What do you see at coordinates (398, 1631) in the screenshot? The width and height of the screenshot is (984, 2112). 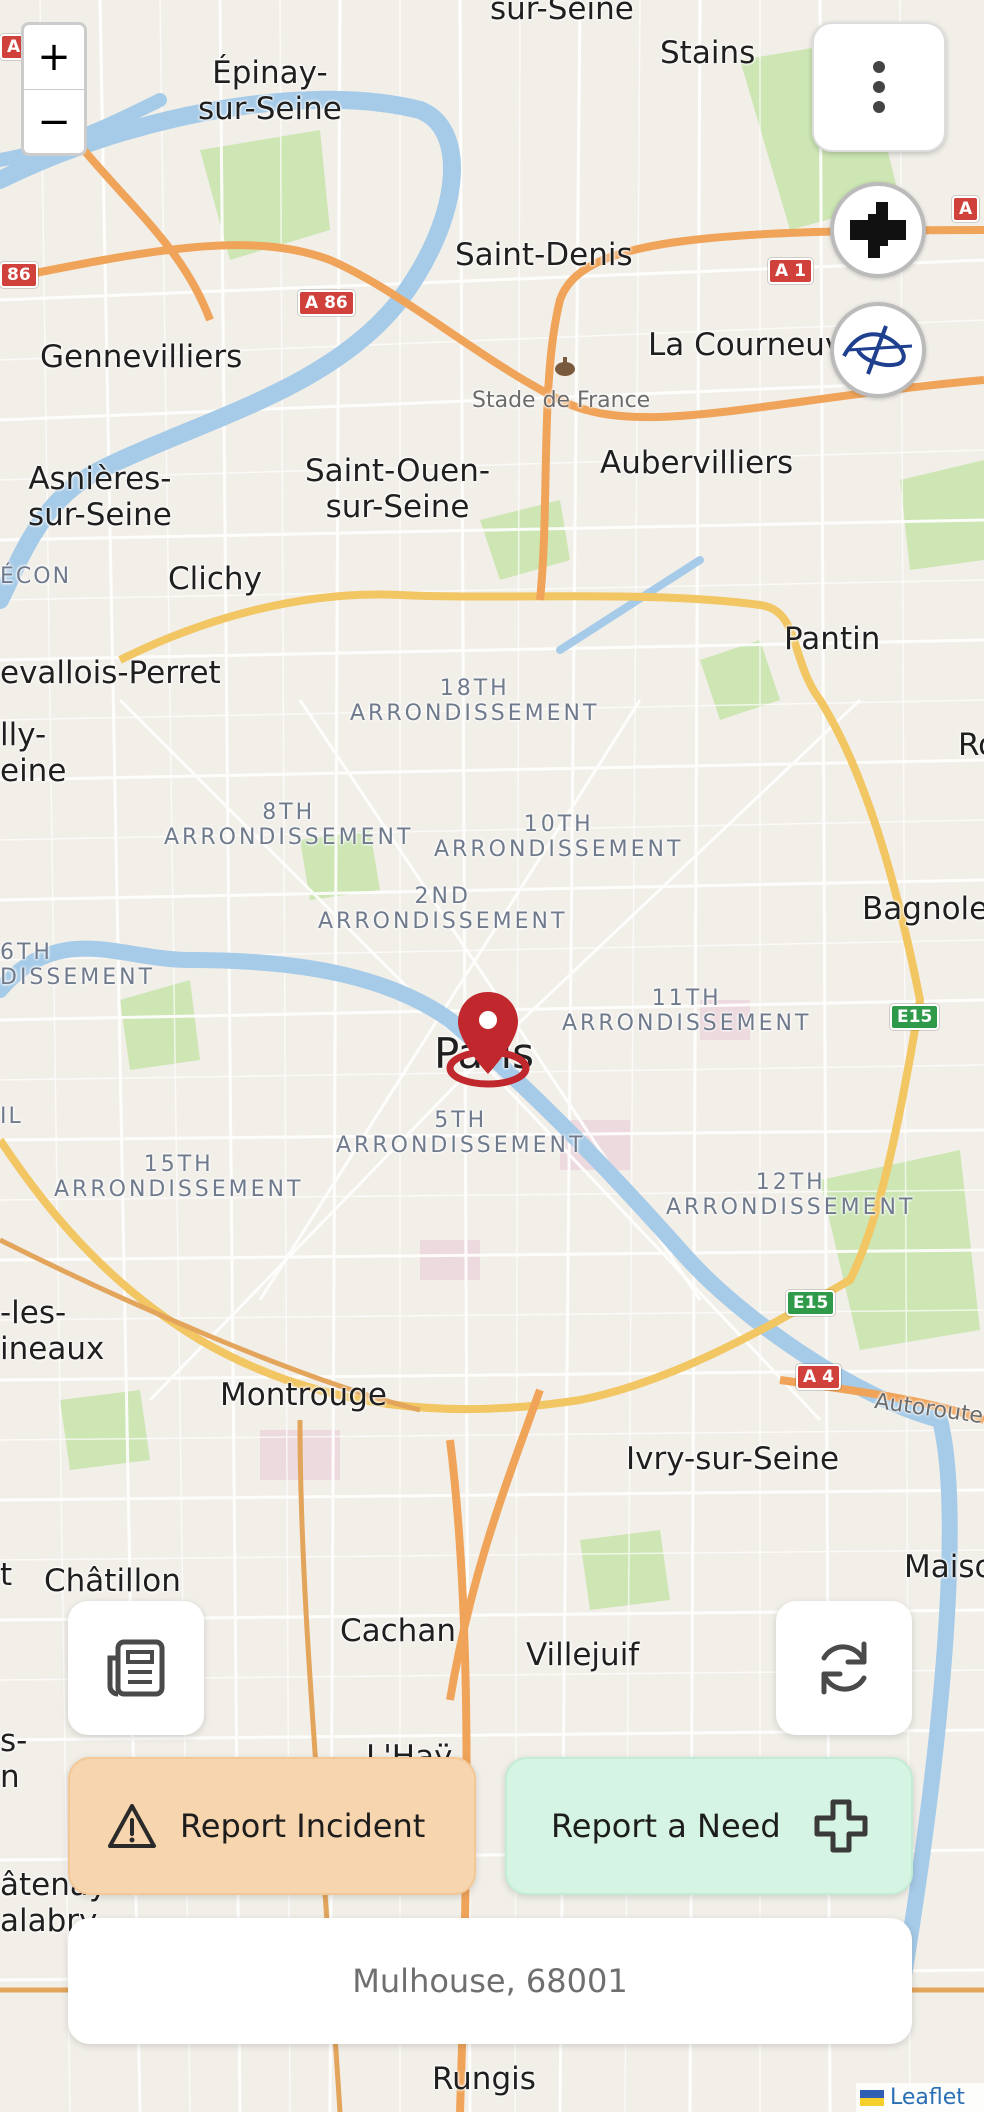 I see `town-label: Cachan` at bounding box center [398, 1631].